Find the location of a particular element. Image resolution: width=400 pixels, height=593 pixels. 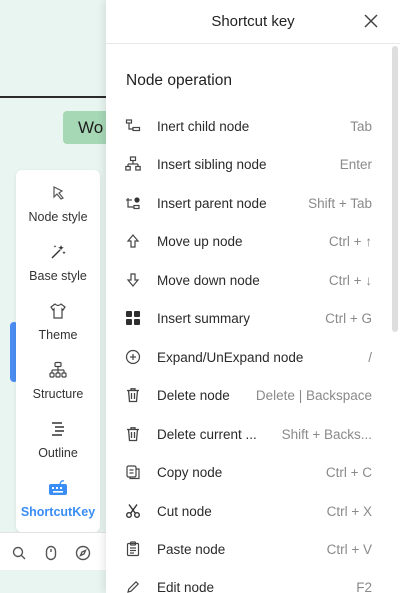

shortcut-key: Shift + Tab is located at coordinates (340, 203).